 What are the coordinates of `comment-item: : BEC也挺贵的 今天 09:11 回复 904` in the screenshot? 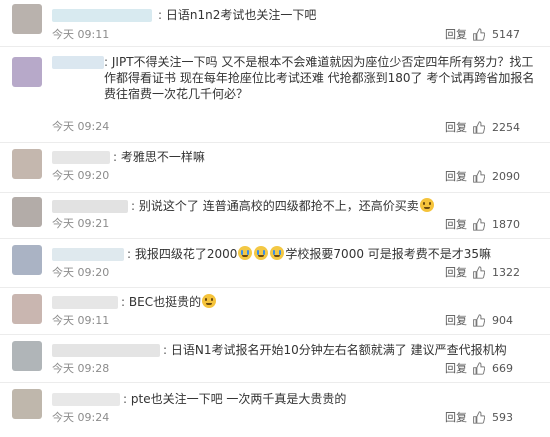 It's located at (275, 311).